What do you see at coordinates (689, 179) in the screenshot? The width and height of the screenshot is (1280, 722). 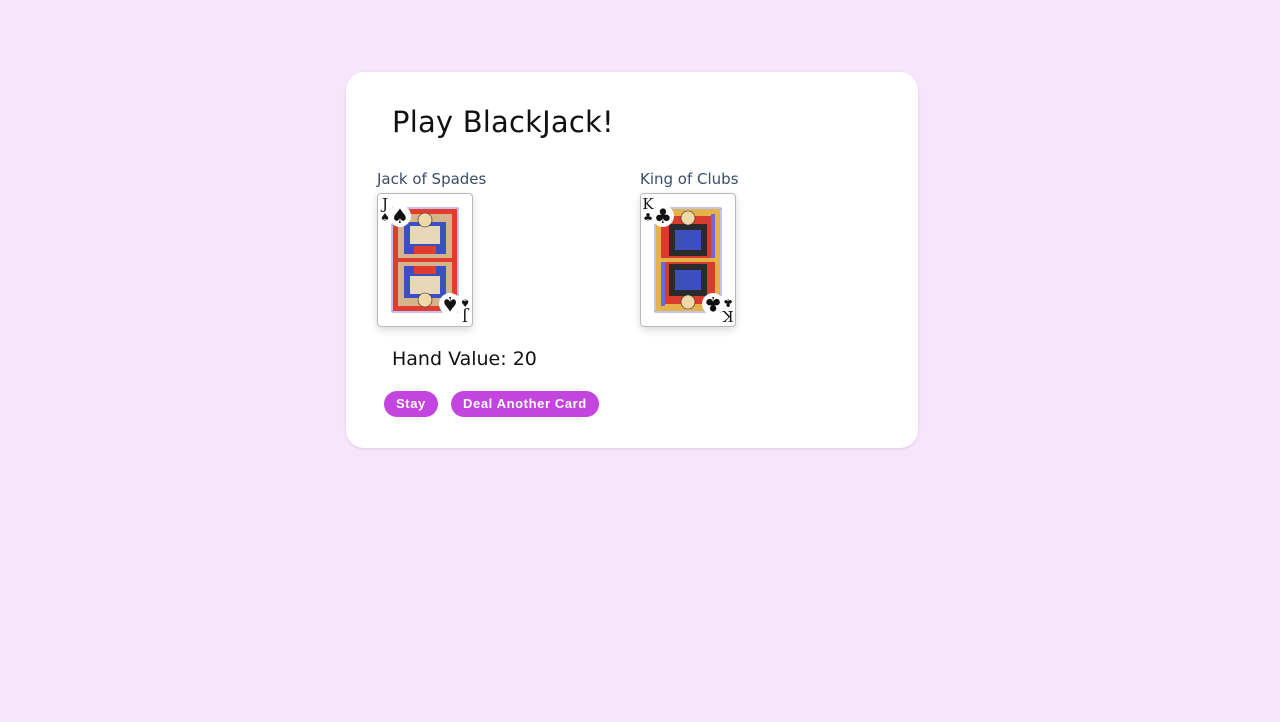 I see `card-caption: King of Clubs` at bounding box center [689, 179].